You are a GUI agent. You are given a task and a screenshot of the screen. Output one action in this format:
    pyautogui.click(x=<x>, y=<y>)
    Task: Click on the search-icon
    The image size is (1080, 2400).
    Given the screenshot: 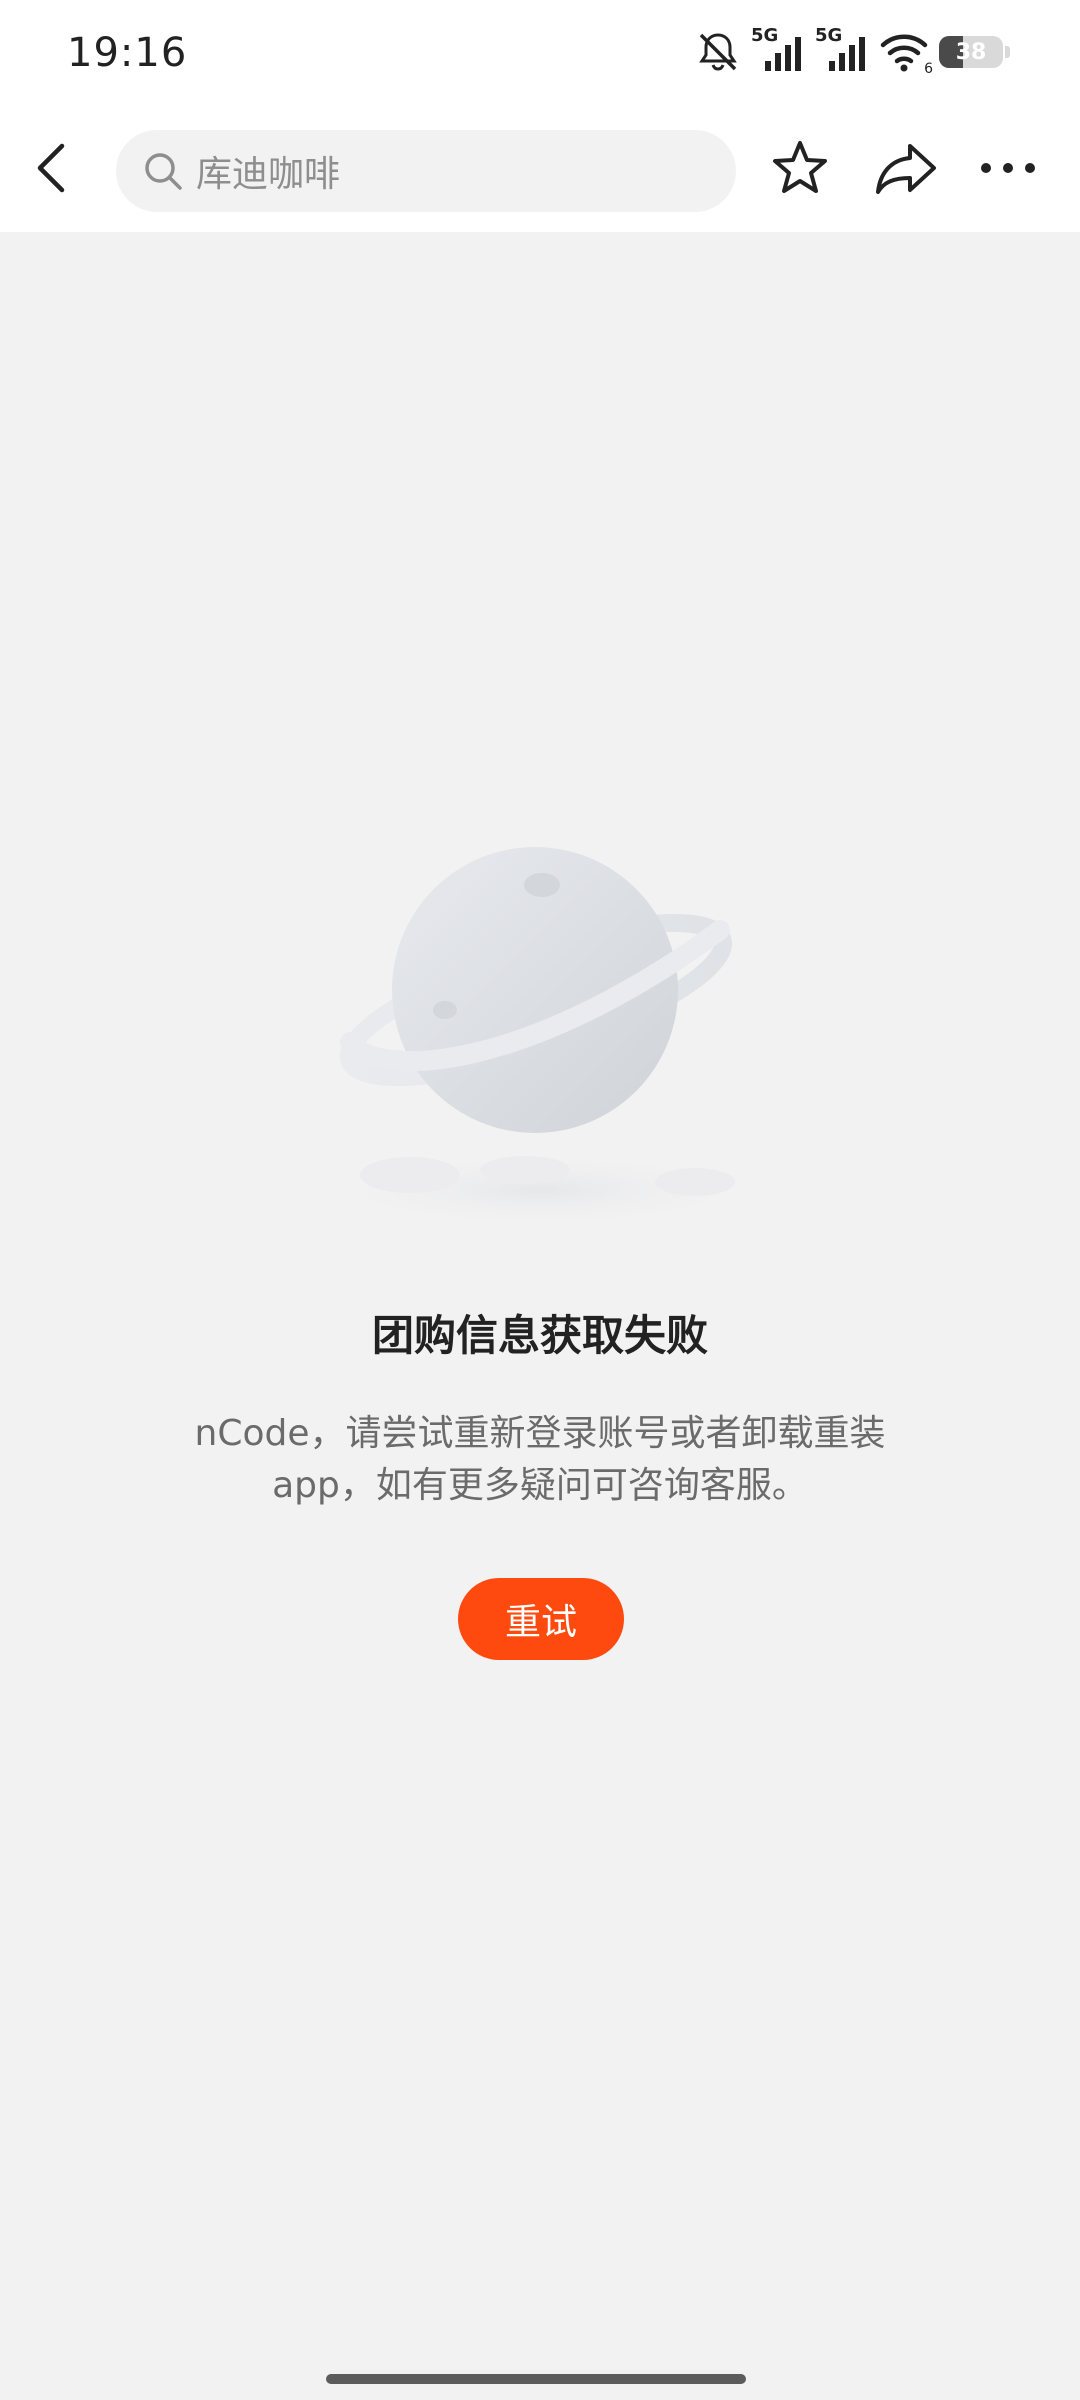 What is the action you would take?
    pyautogui.click(x=163, y=171)
    